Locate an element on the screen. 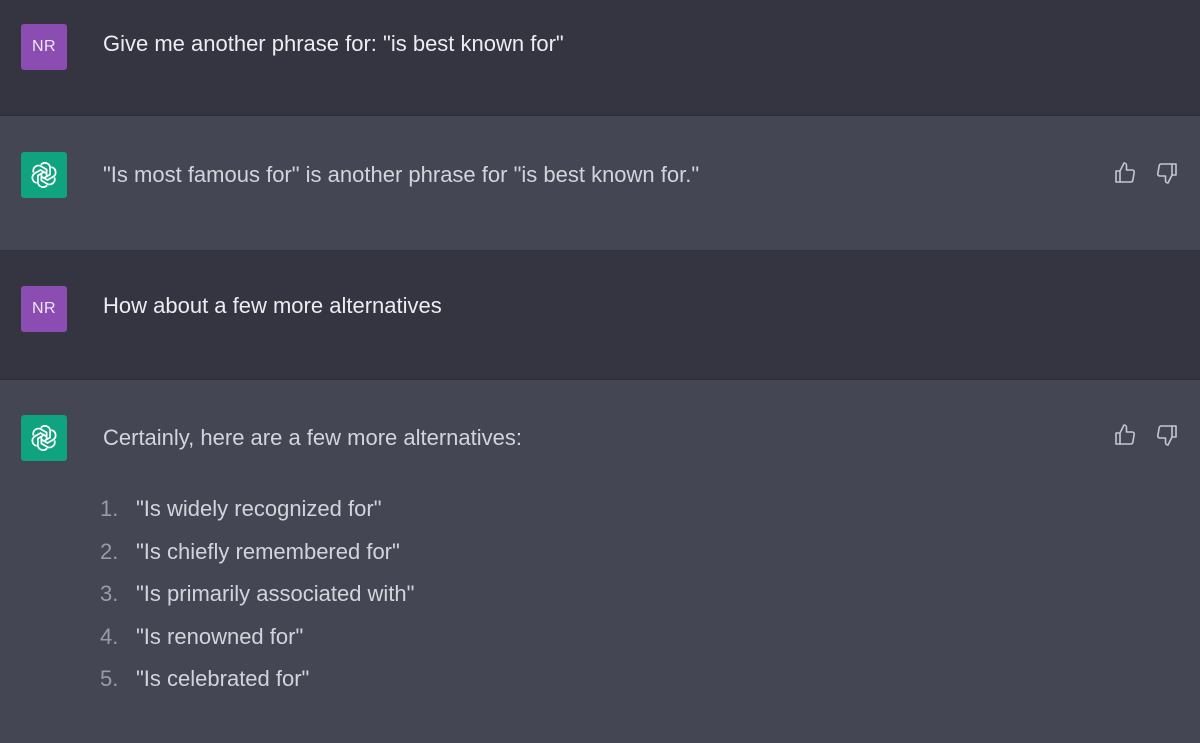 This screenshot has height=743, width=1200. list-item: 1. "Is widely recognized for" is located at coordinates (257, 509).